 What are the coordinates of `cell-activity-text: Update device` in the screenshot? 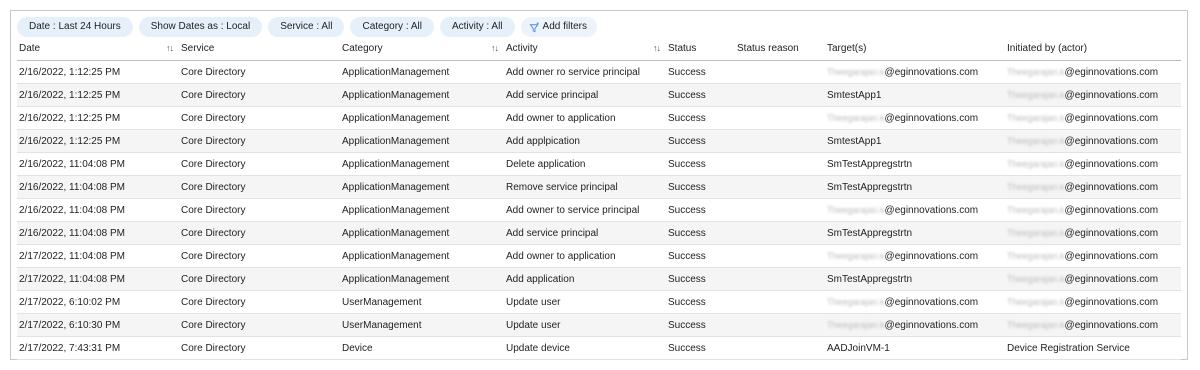 It's located at (538, 348).